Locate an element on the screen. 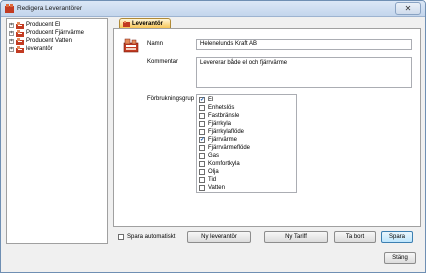 The image size is (426, 273). name-label: Namn is located at coordinates (155, 44).